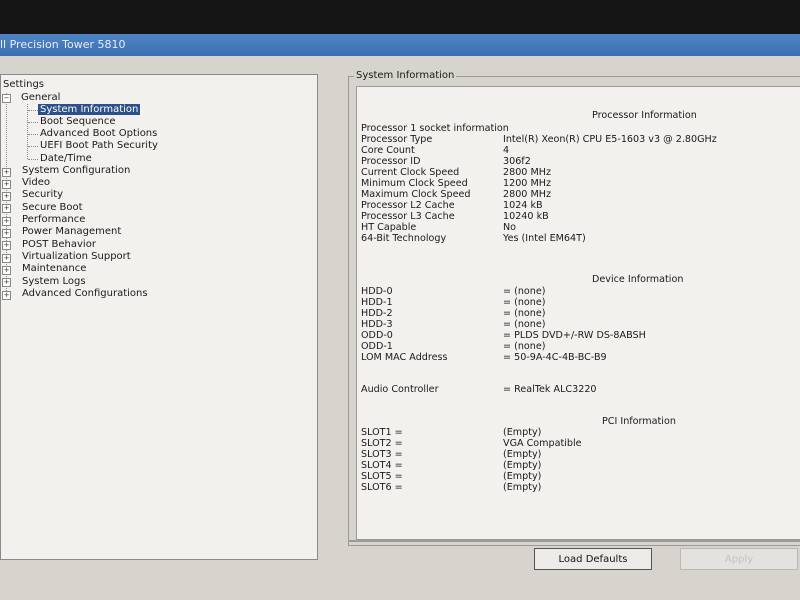 This screenshot has height=600, width=800. Describe the element at coordinates (550, 389) in the screenshot. I see `row-value: = RealTek ALC3220` at that location.